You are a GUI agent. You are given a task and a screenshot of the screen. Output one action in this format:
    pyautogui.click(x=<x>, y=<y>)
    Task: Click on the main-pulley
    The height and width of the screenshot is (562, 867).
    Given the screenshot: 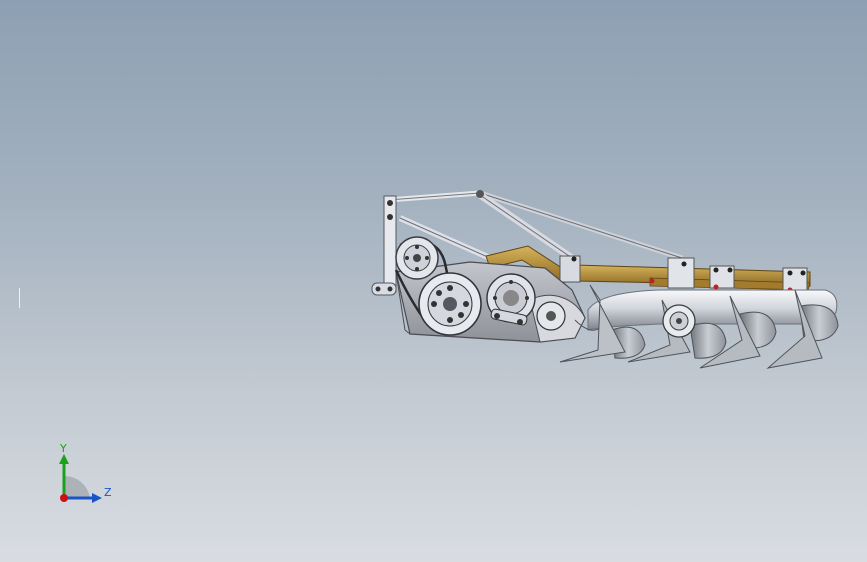 What is the action you would take?
    pyautogui.click(x=450, y=304)
    